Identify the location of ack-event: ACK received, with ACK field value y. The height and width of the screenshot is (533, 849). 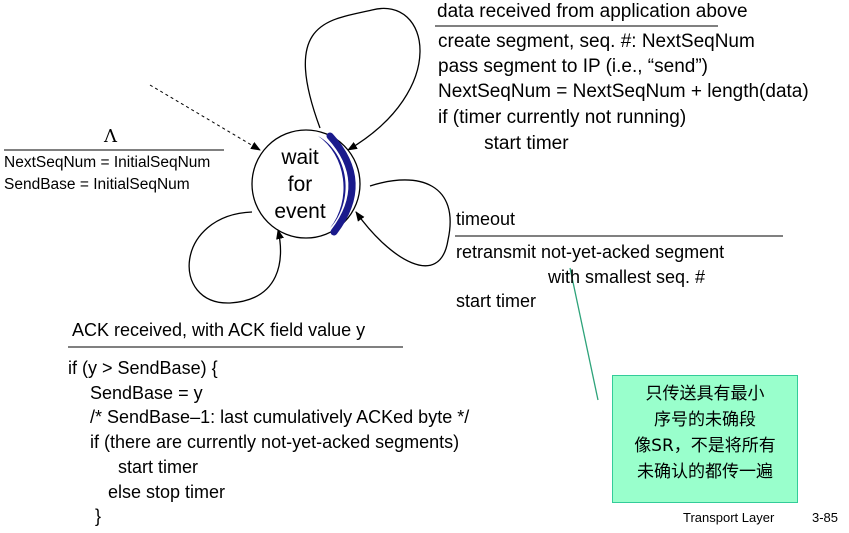
(219, 330).